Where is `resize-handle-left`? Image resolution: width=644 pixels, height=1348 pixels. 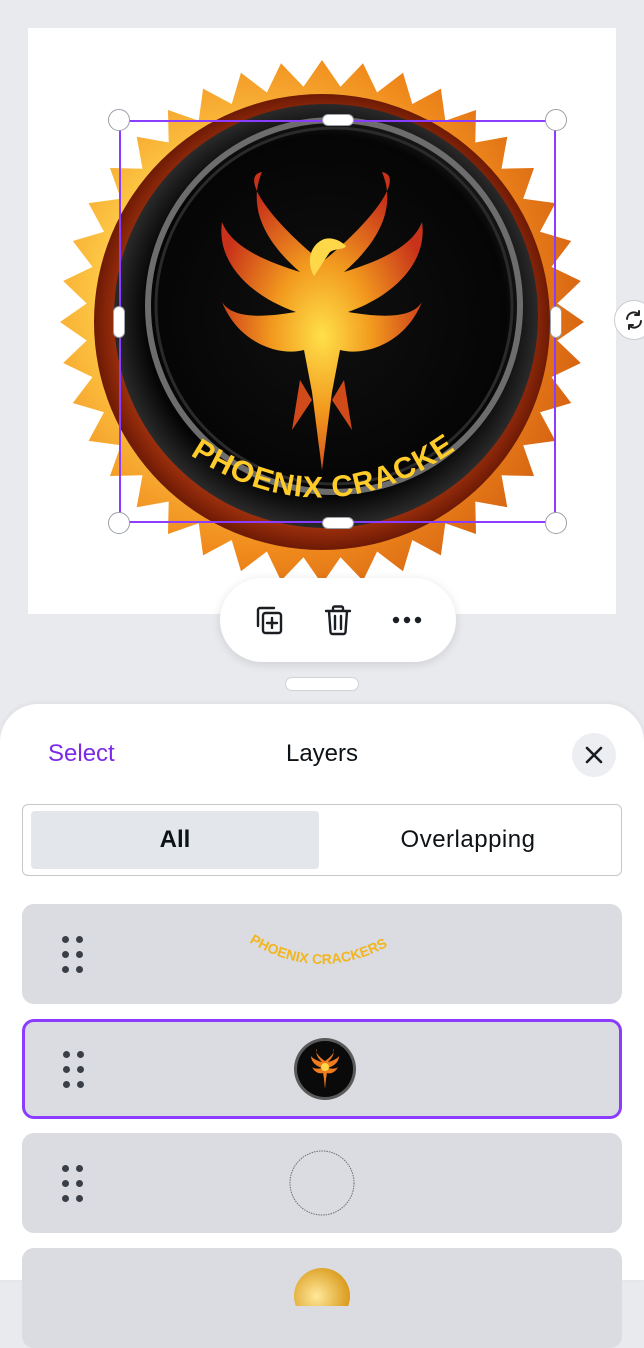
resize-handle-left is located at coordinates (119, 322).